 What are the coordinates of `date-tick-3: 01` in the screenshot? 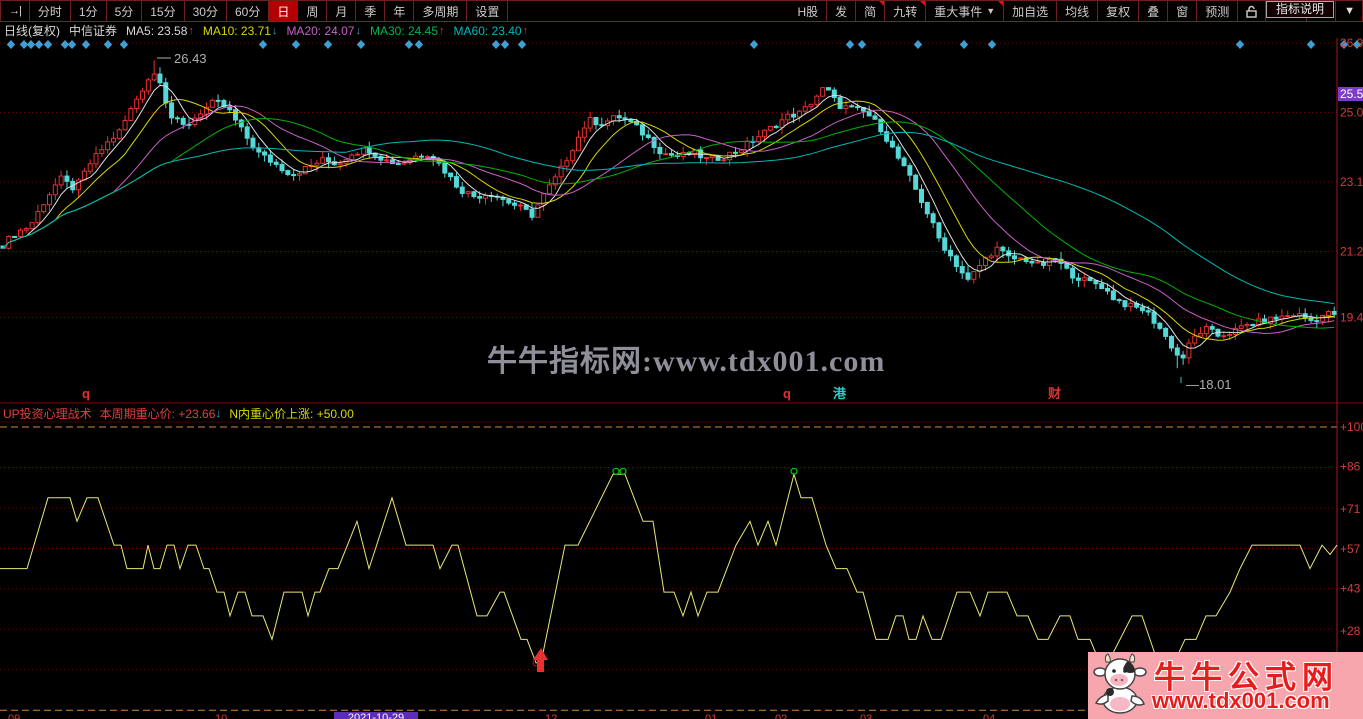 It's located at (711, 716).